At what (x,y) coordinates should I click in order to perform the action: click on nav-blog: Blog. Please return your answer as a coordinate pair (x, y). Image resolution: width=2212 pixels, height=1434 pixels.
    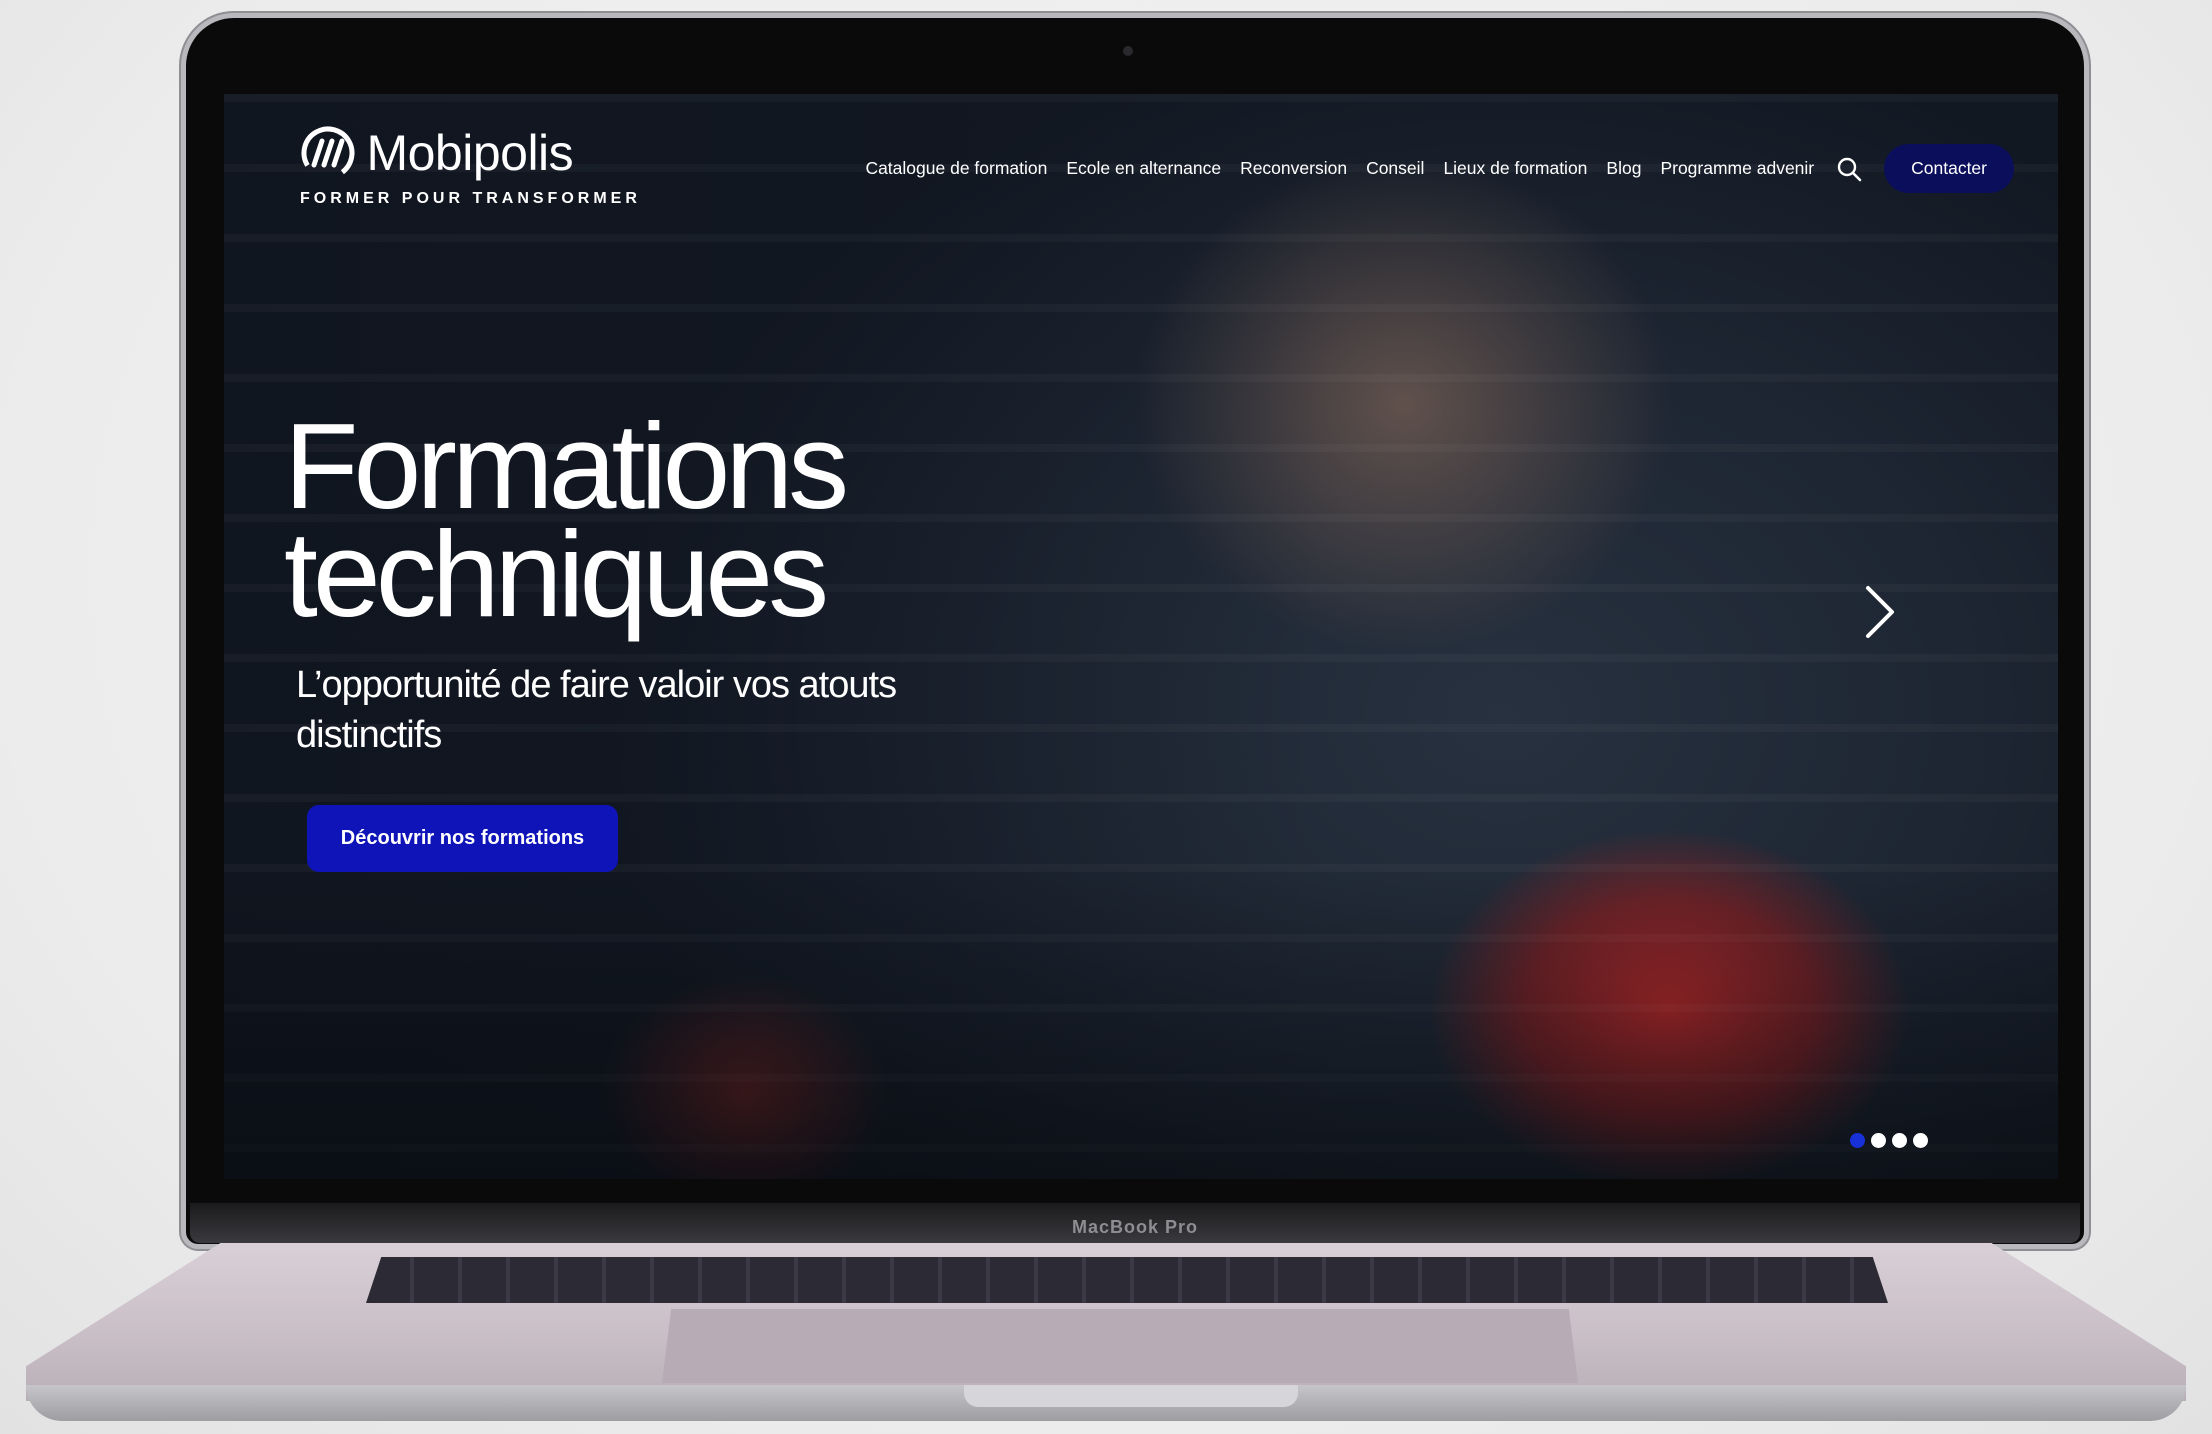
    Looking at the image, I should click on (1623, 168).